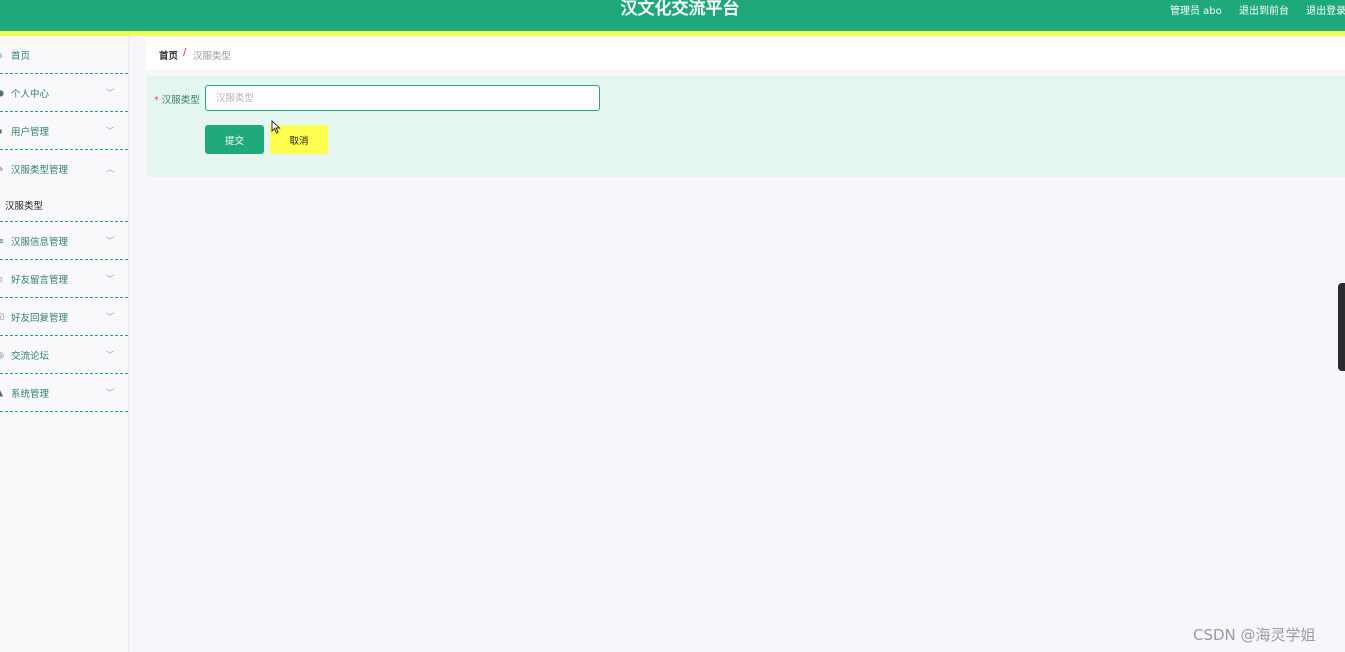  Describe the element at coordinates (64, 55) in the screenshot. I see `sidebar-item-home: ⌂ 首页` at that location.